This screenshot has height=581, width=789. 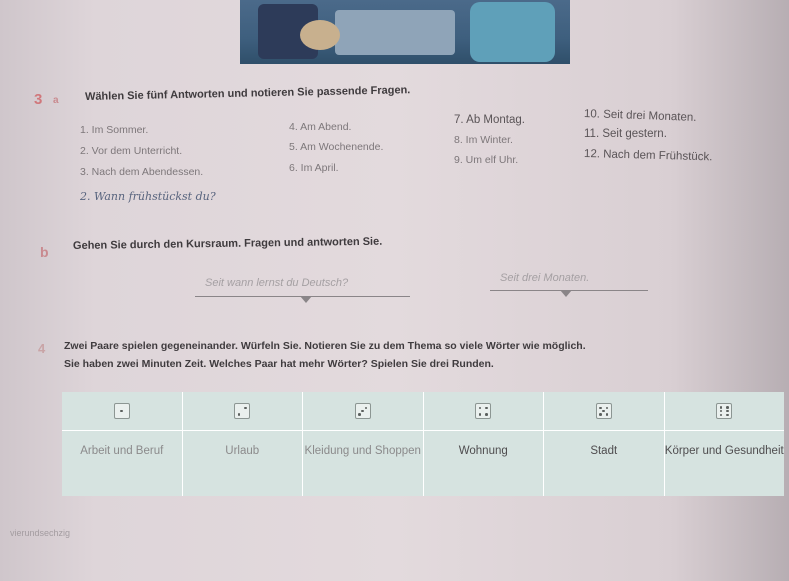 What do you see at coordinates (40, 533) in the screenshot?
I see `page-footer: vierundsechzig` at bounding box center [40, 533].